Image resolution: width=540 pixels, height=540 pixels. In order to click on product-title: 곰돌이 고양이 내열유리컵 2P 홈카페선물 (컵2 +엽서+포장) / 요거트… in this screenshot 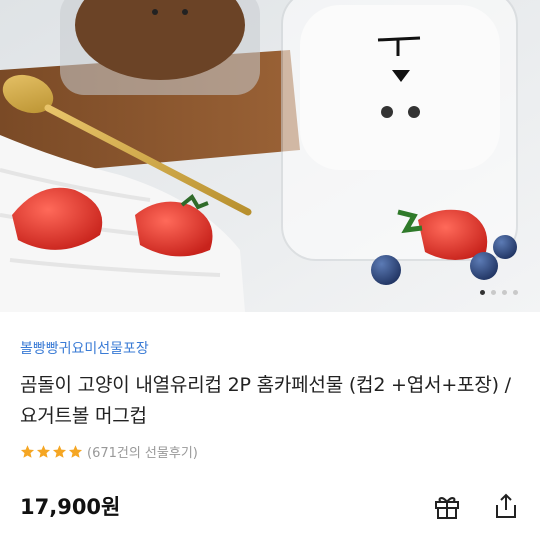, I will do `click(265, 400)`.